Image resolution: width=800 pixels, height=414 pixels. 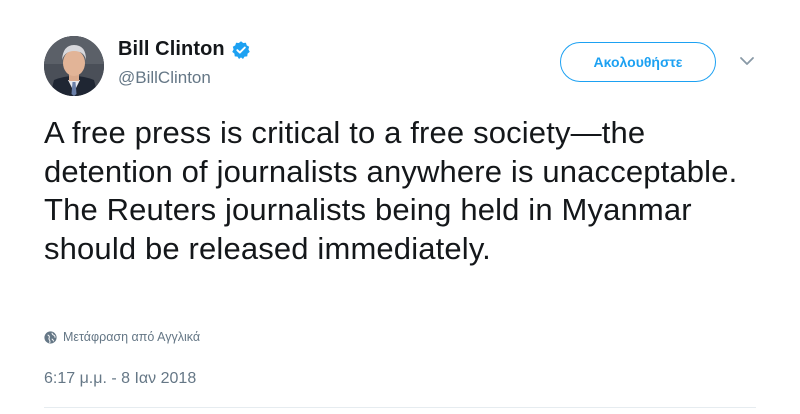 I want to click on follow-button: Ακολουθήστε, so click(x=638, y=62).